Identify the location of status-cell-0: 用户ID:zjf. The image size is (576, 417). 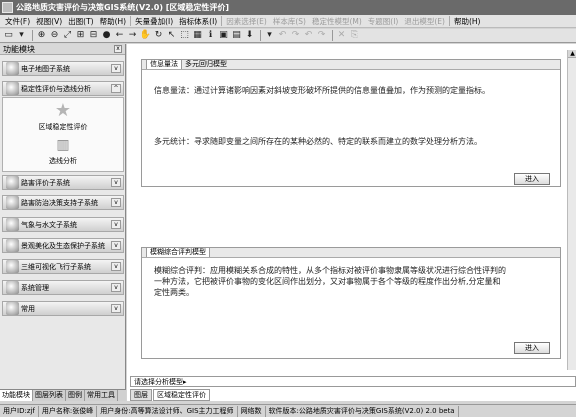
(19, 411).